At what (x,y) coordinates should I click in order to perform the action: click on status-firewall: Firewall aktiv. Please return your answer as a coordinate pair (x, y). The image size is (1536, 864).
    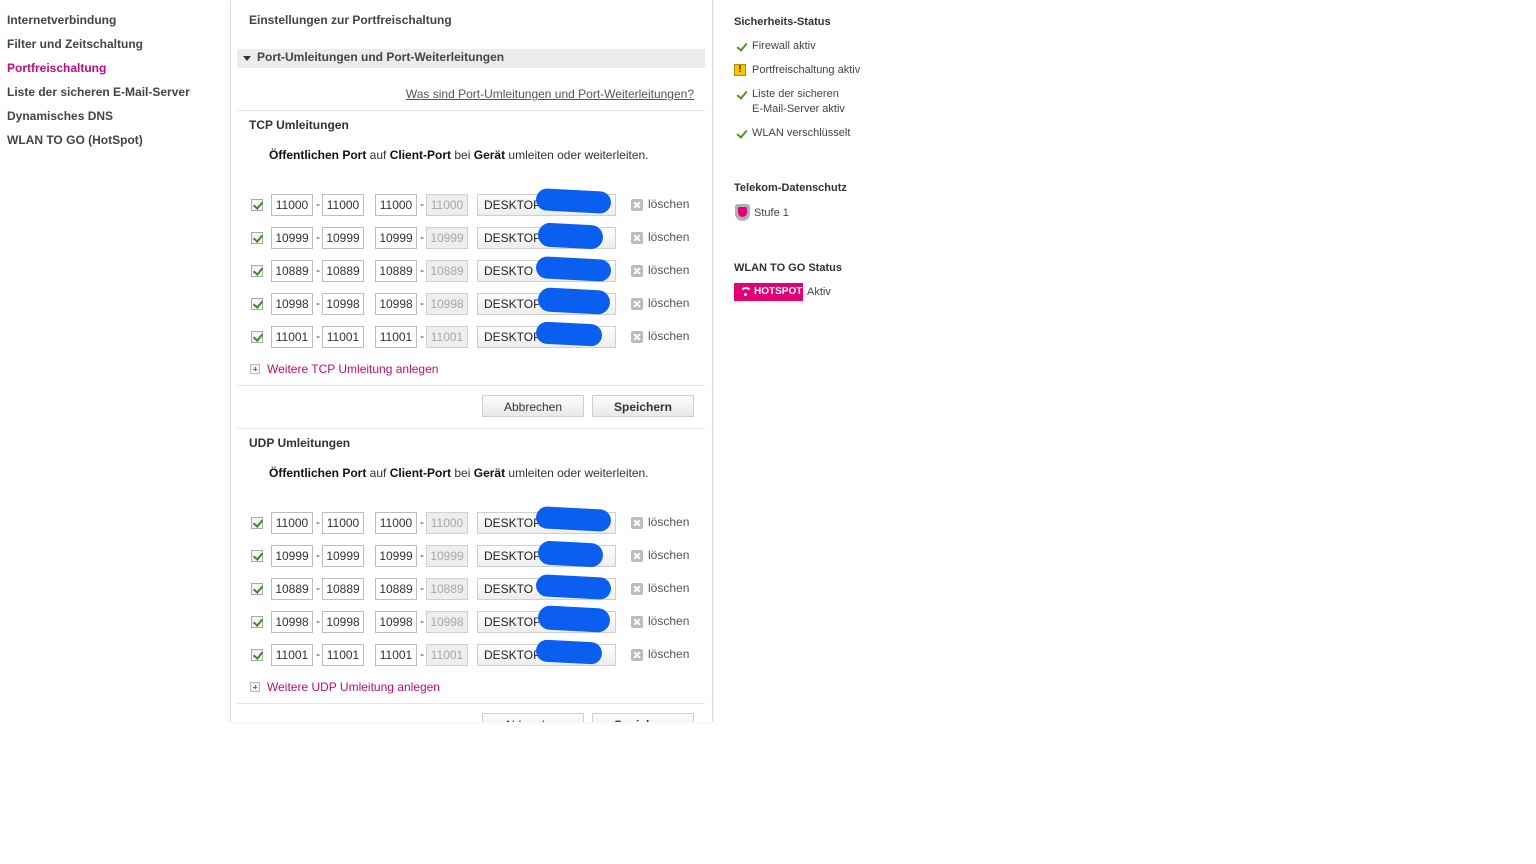
    Looking at the image, I should click on (784, 46).